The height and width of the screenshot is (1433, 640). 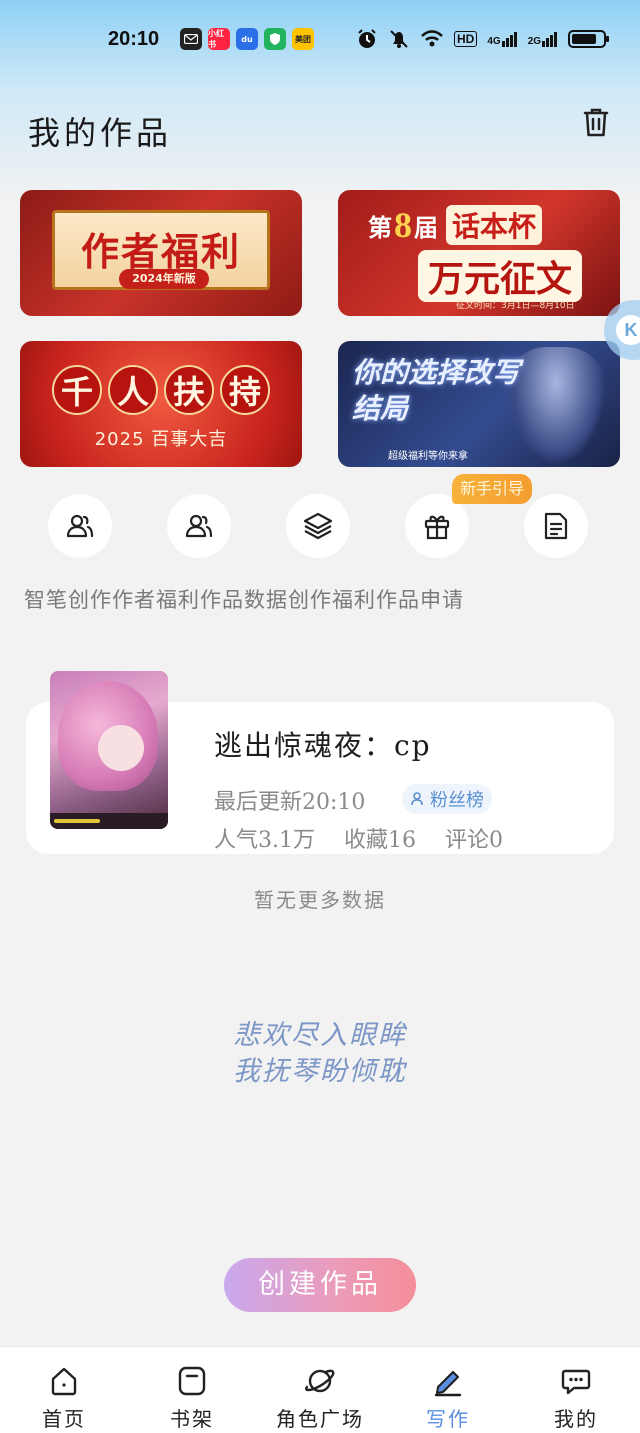 I want to click on quote-line-2: 我抚琴盼倾耽, so click(x=320, y=1071).